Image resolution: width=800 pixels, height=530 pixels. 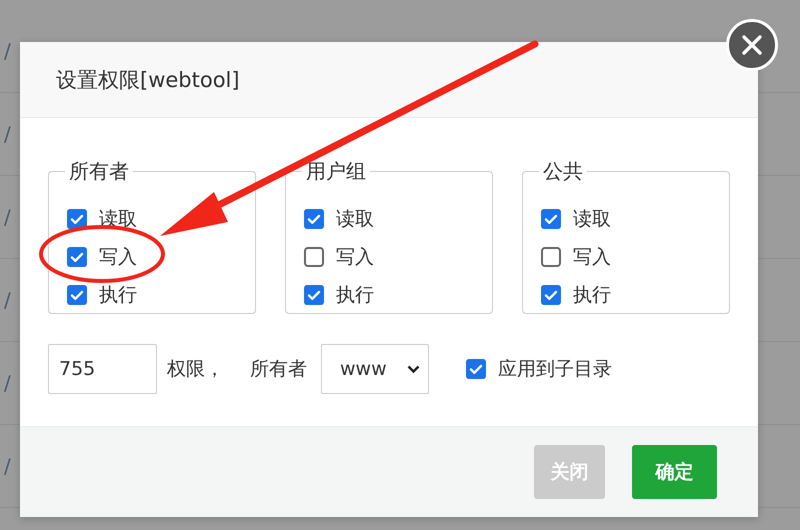 I want to click on owner-select: www, so click(x=375, y=369).